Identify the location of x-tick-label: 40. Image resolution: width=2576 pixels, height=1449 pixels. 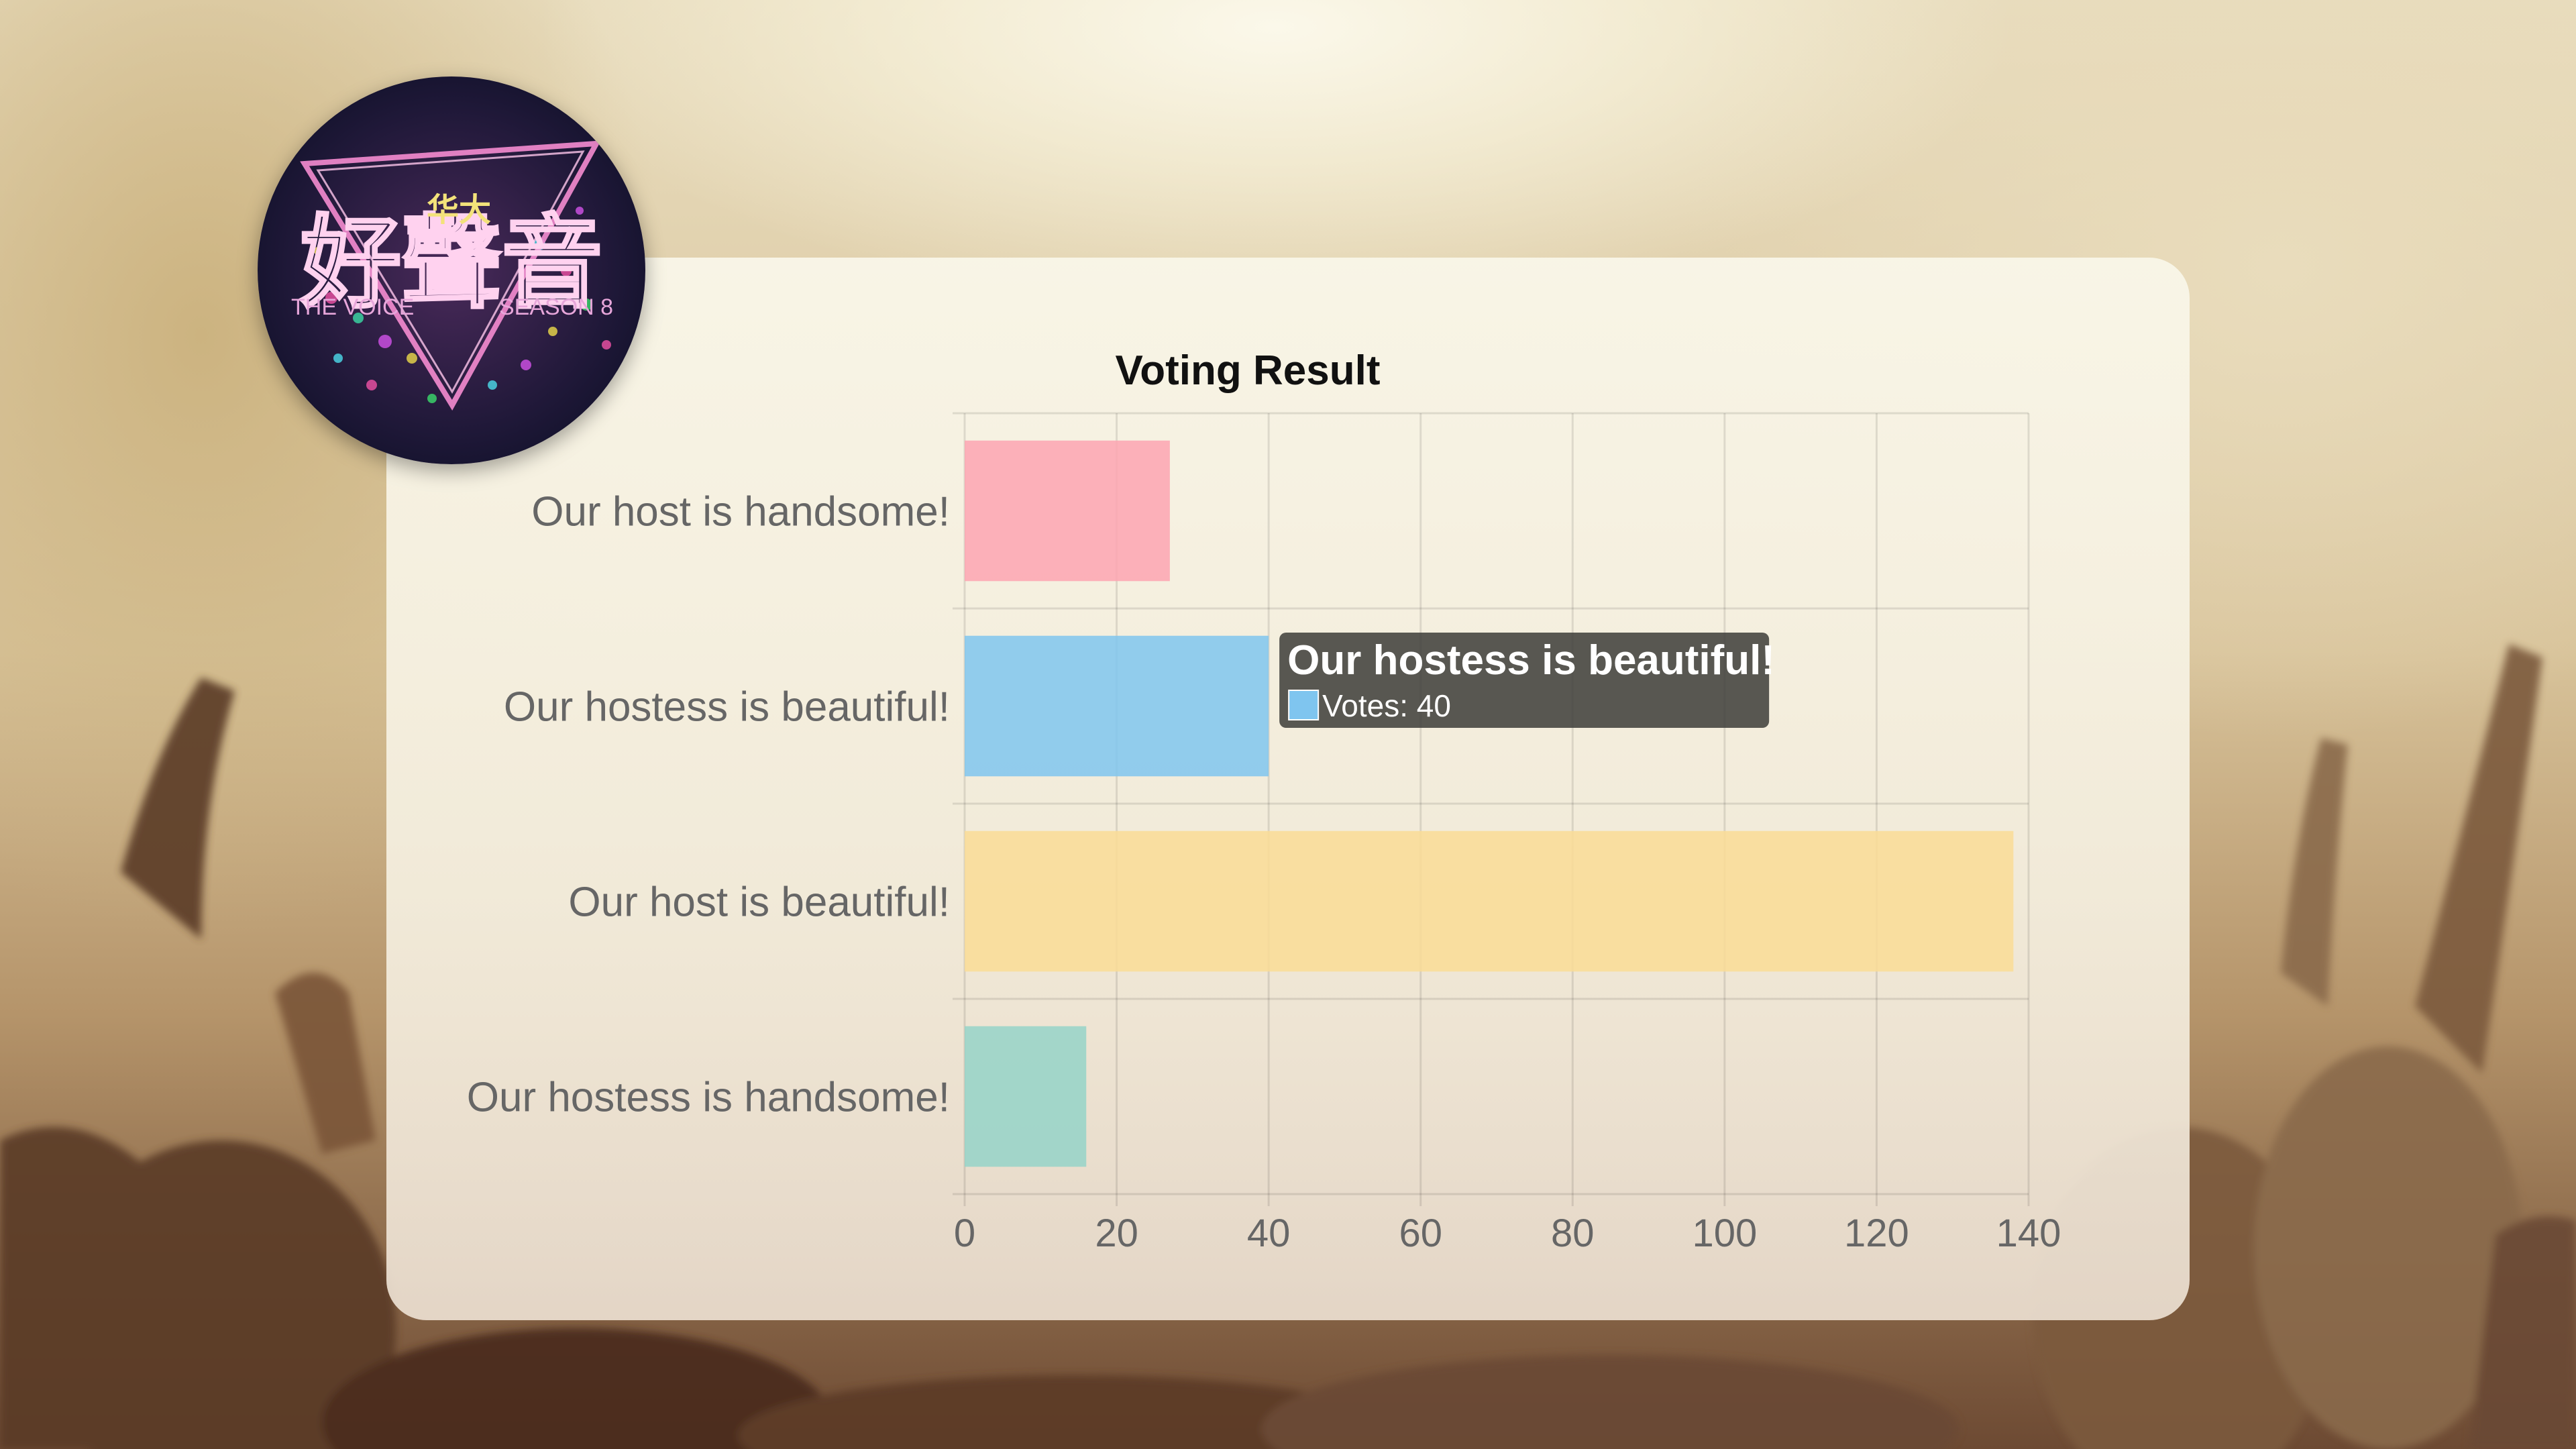
(1269, 1233).